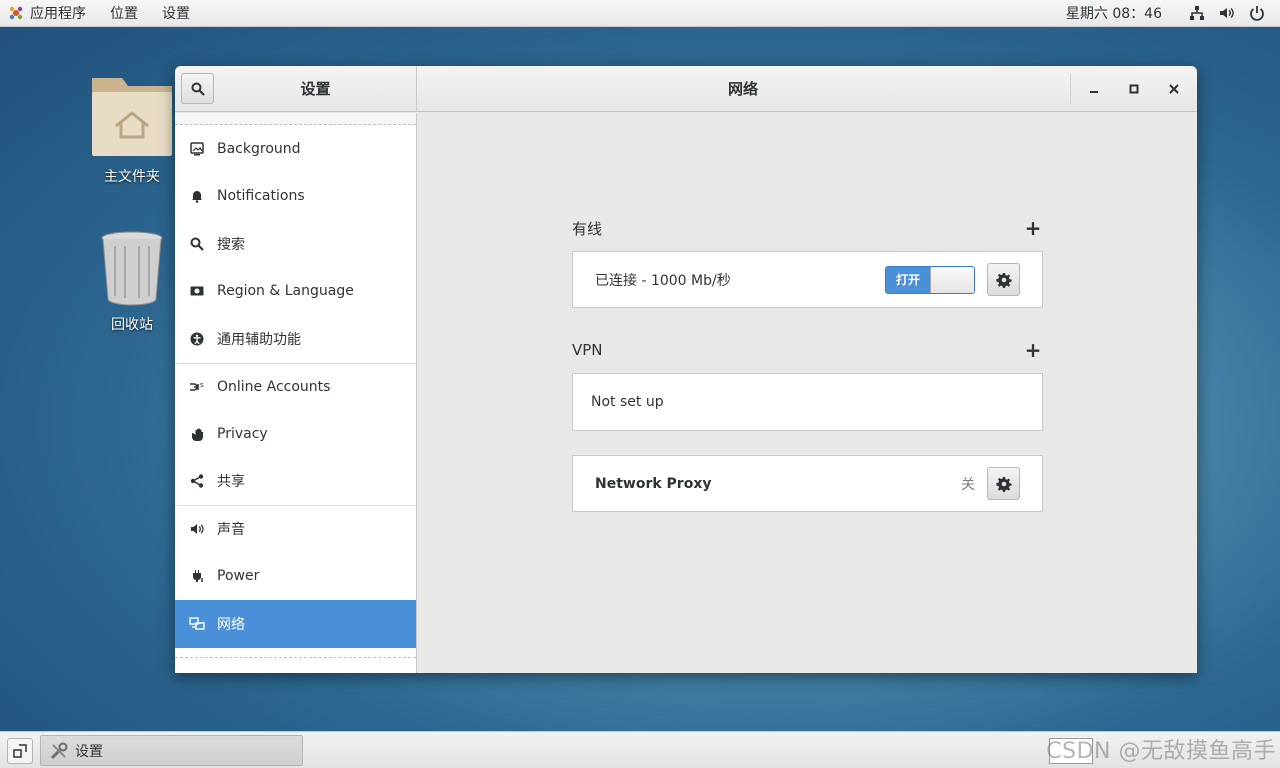  I want to click on sidebar-item-sharing: 共享, so click(295, 482).